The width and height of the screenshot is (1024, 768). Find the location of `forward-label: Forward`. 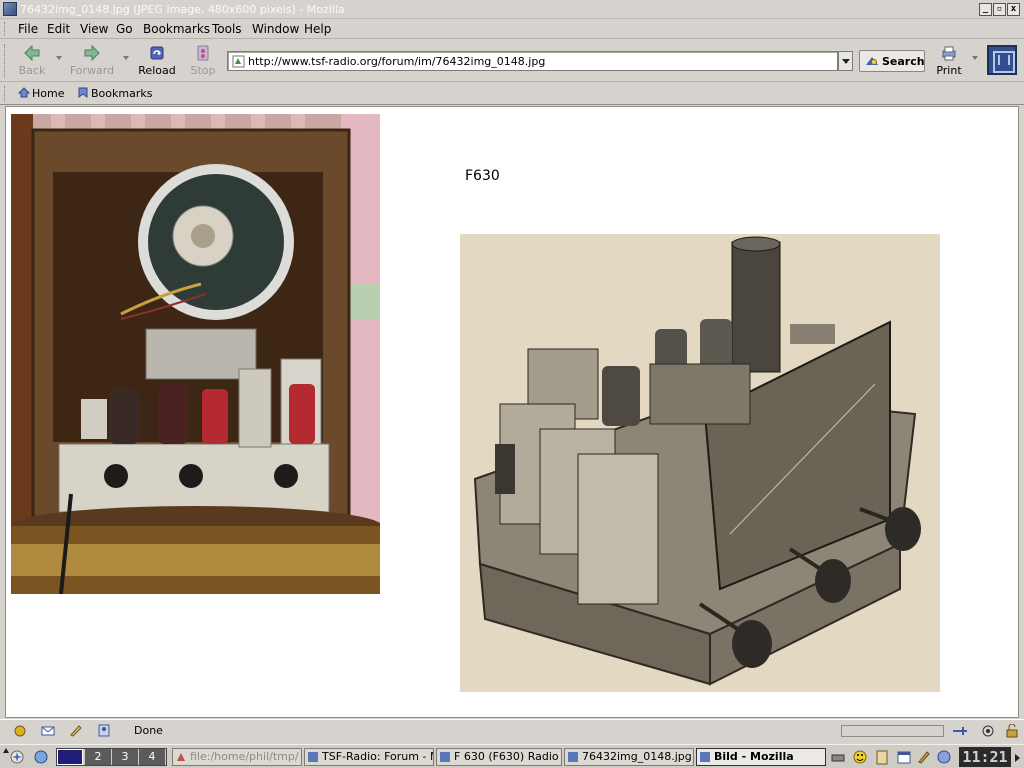

forward-label: Forward is located at coordinates (92, 70).